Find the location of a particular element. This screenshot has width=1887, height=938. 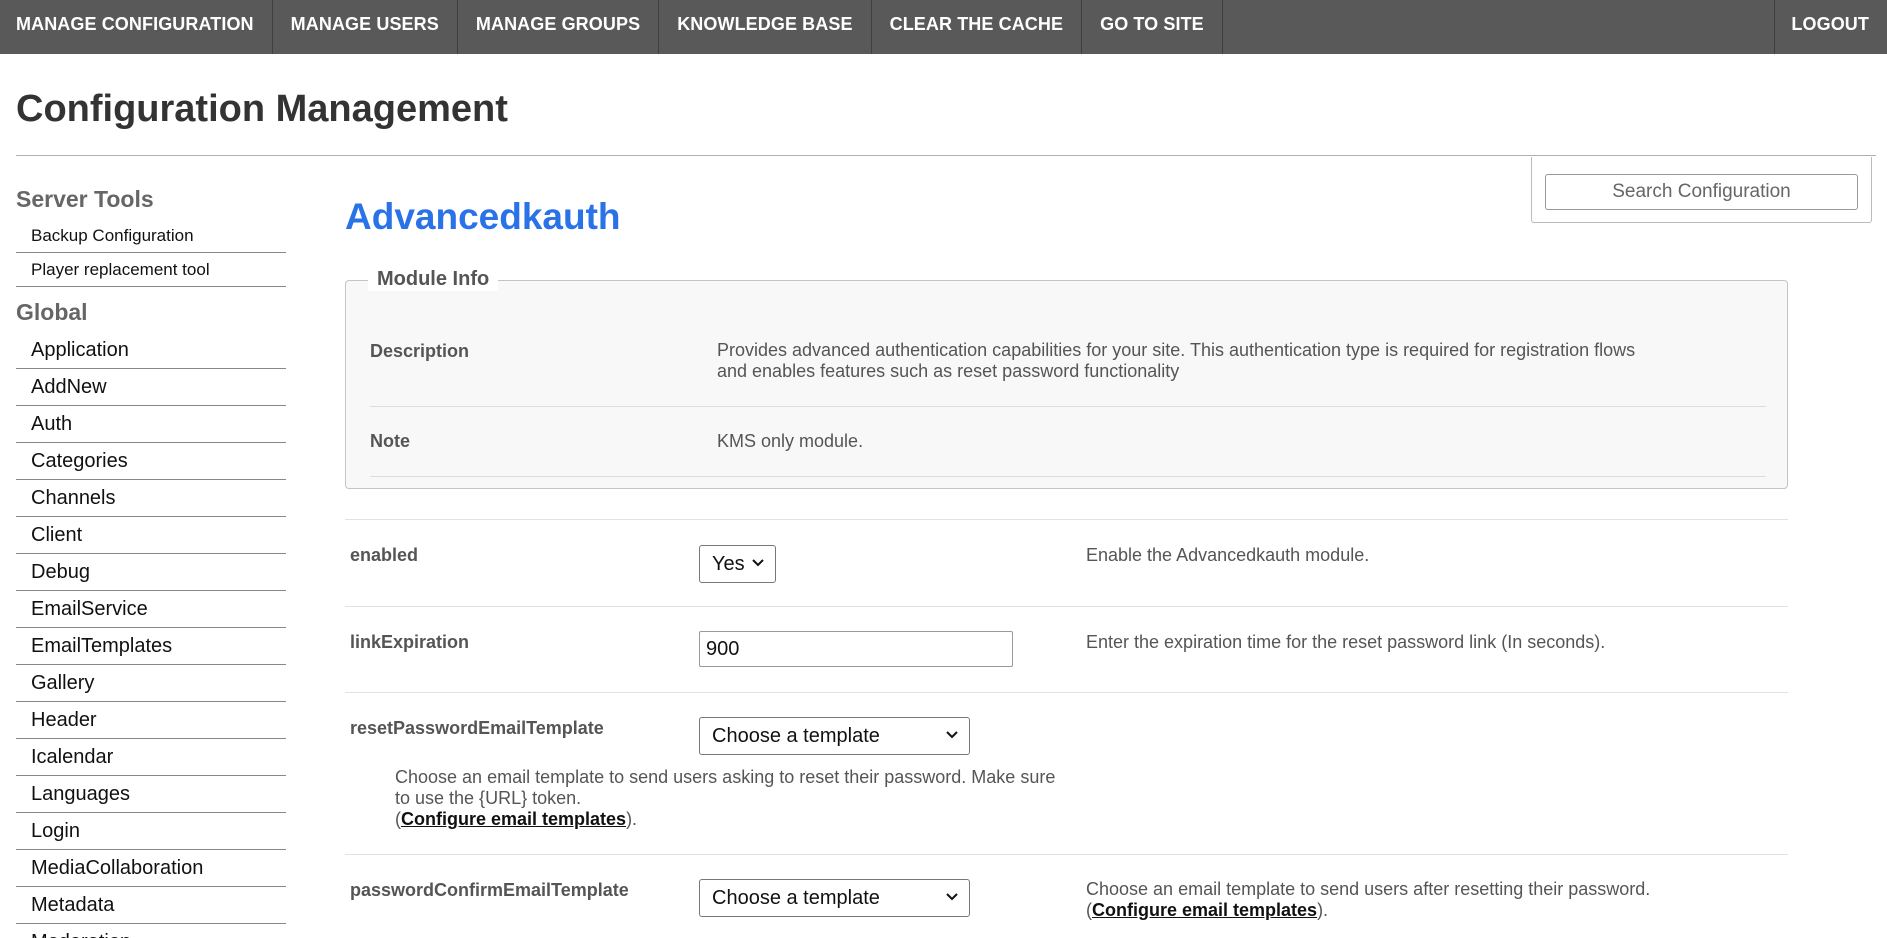

sidebar-item-icalendar: Icalendar is located at coordinates (151, 757).